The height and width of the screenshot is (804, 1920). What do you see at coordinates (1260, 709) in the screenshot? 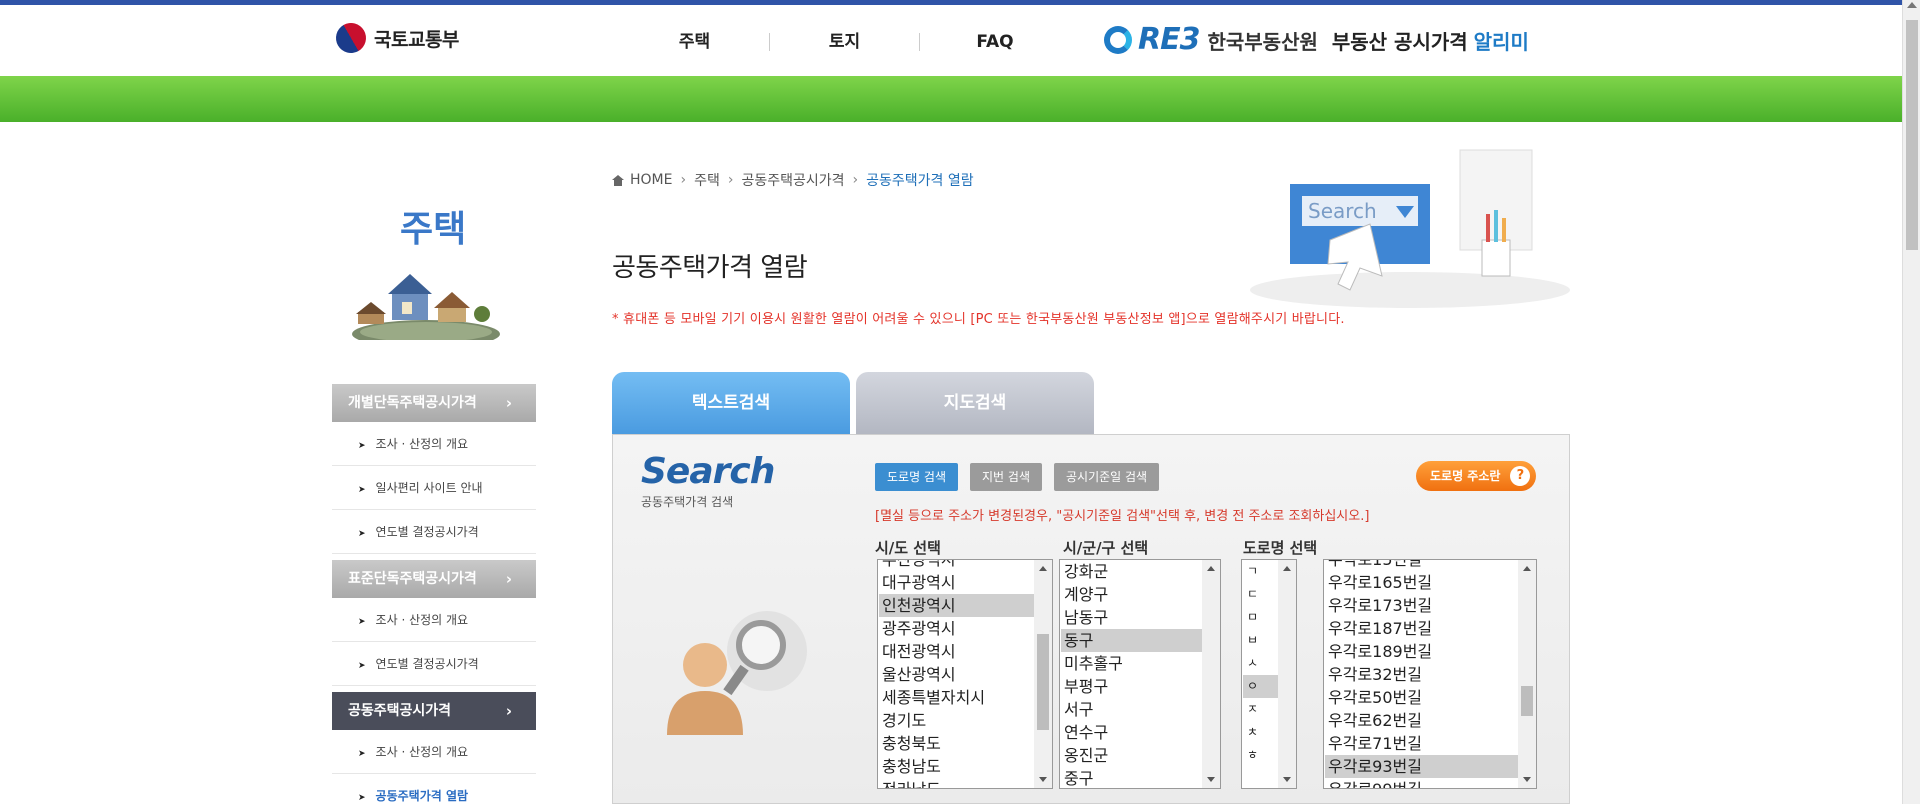
I see `list-item: ㅈ` at bounding box center [1260, 709].